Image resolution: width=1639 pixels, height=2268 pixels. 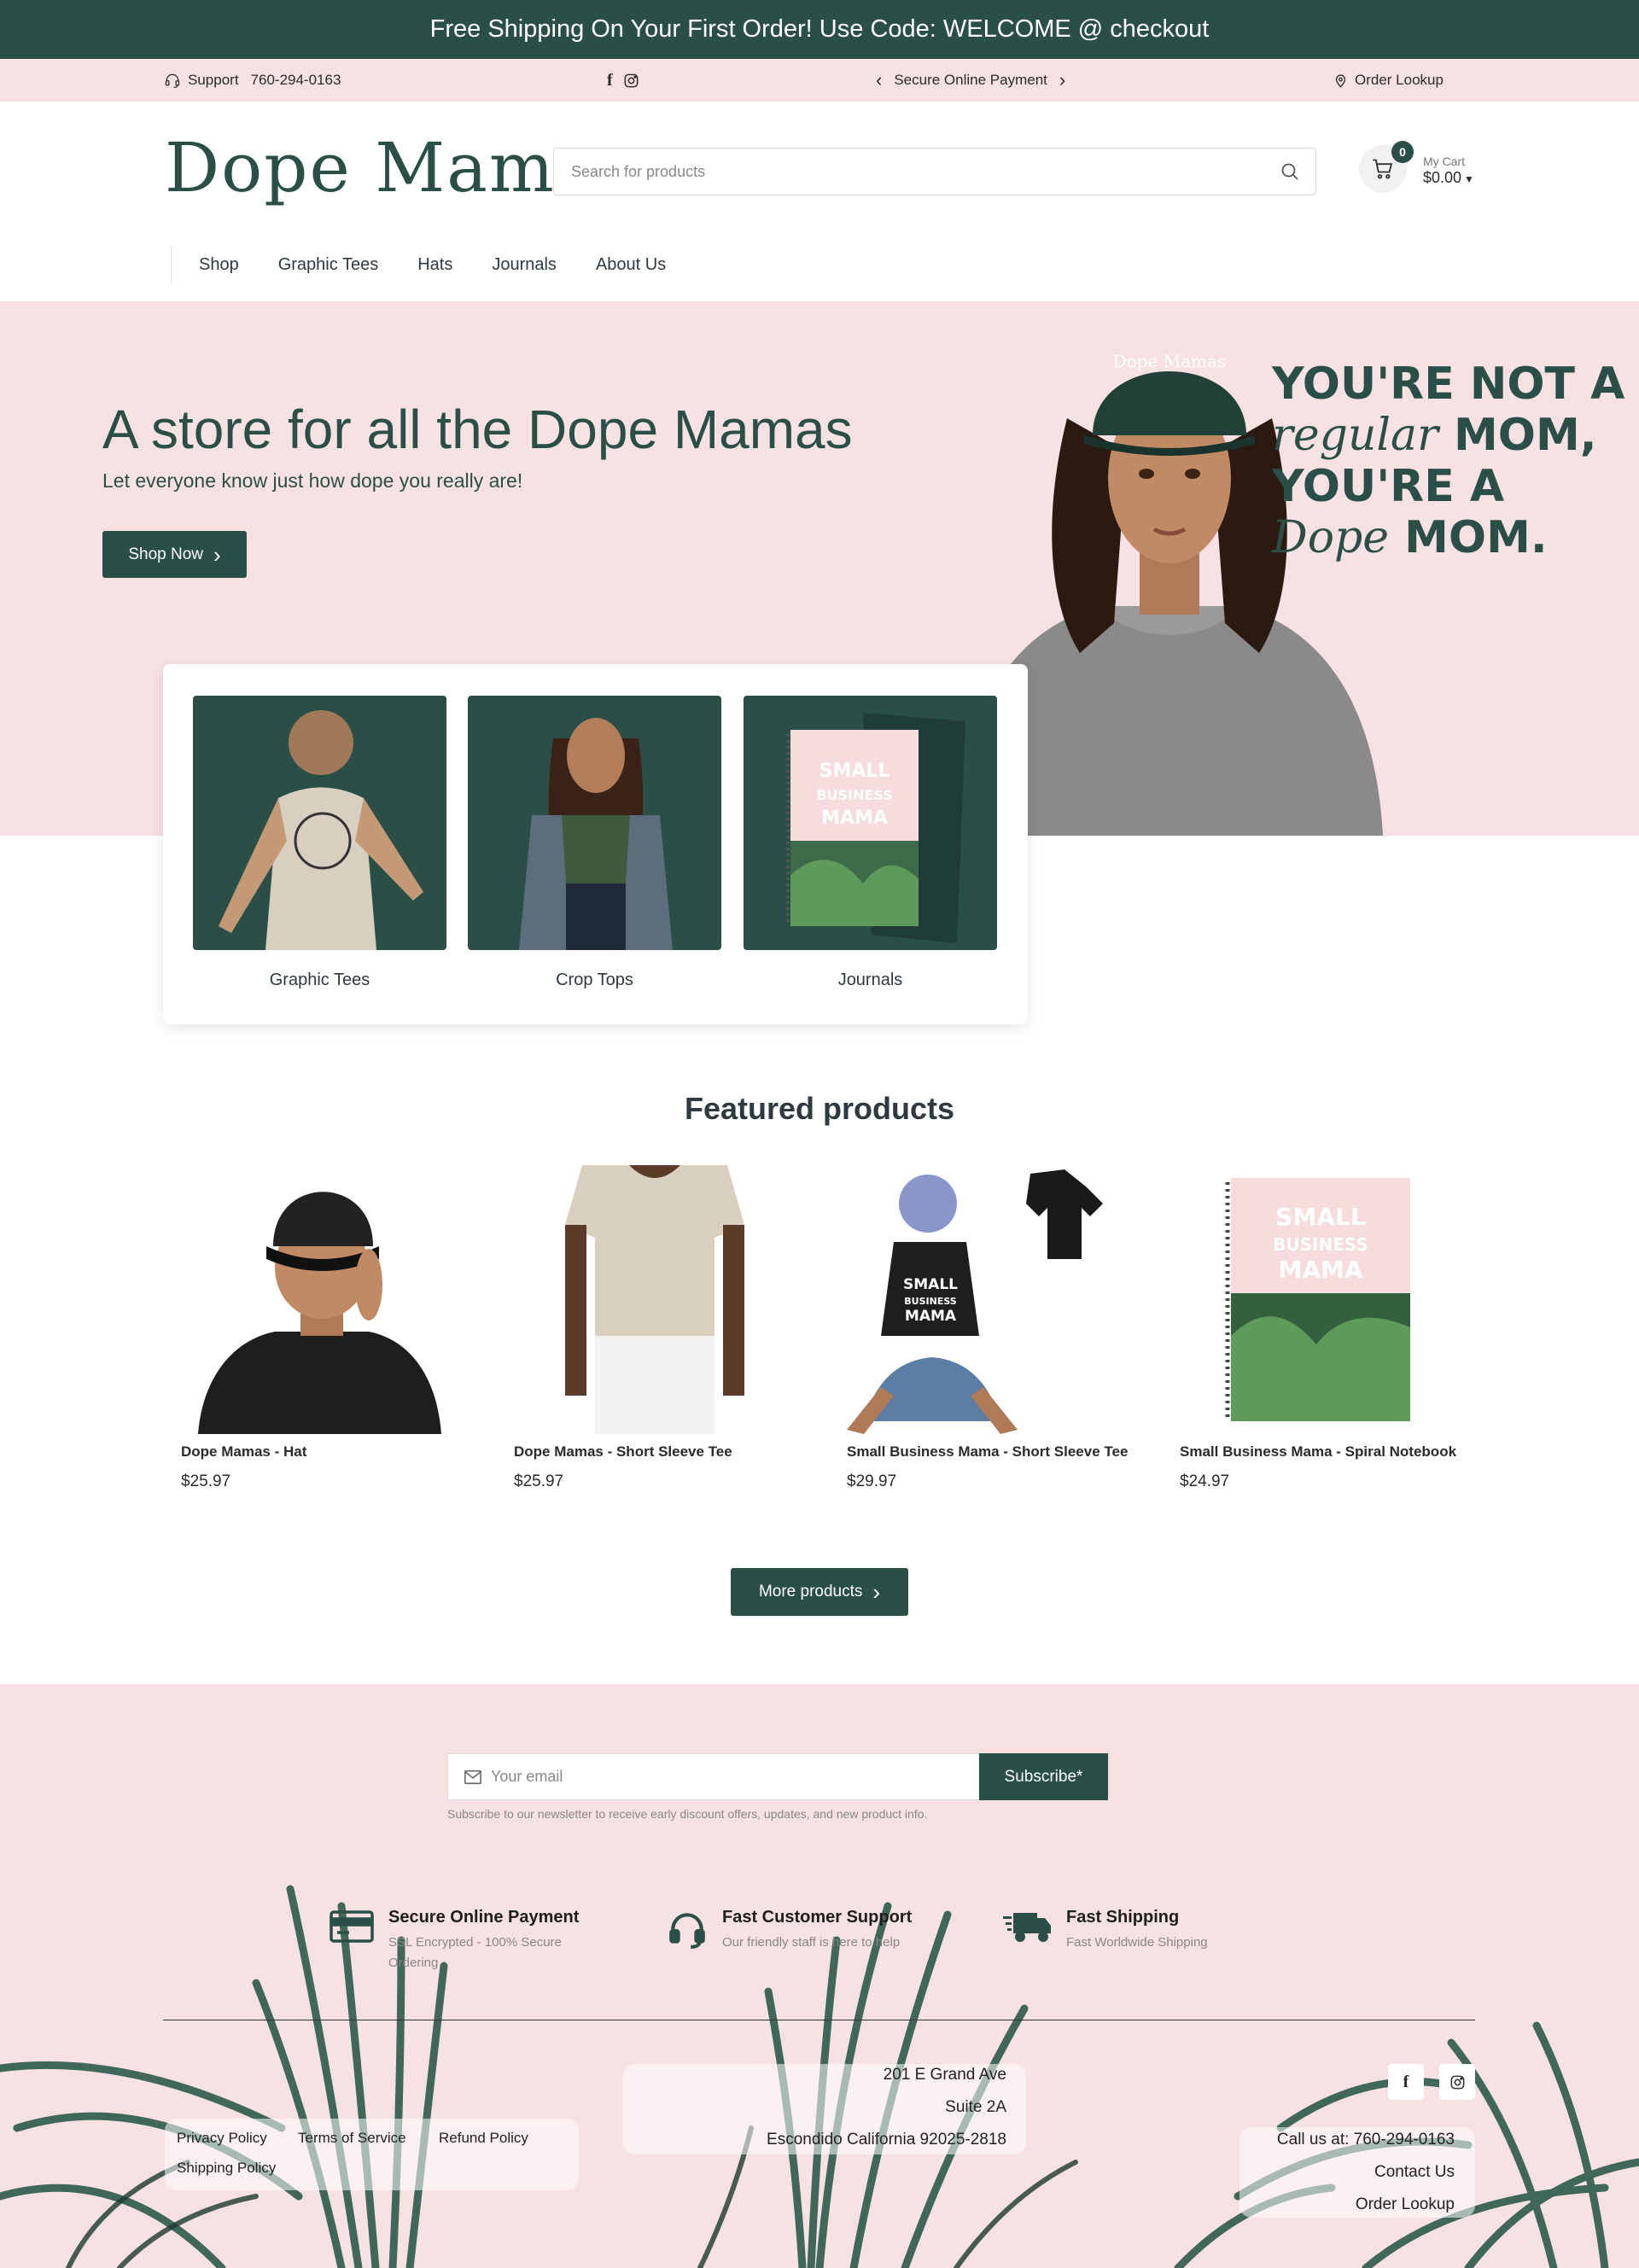 What do you see at coordinates (631, 265) in the screenshot?
I see `nav-item-about-us: About Us` at bounding box center [631, 265].